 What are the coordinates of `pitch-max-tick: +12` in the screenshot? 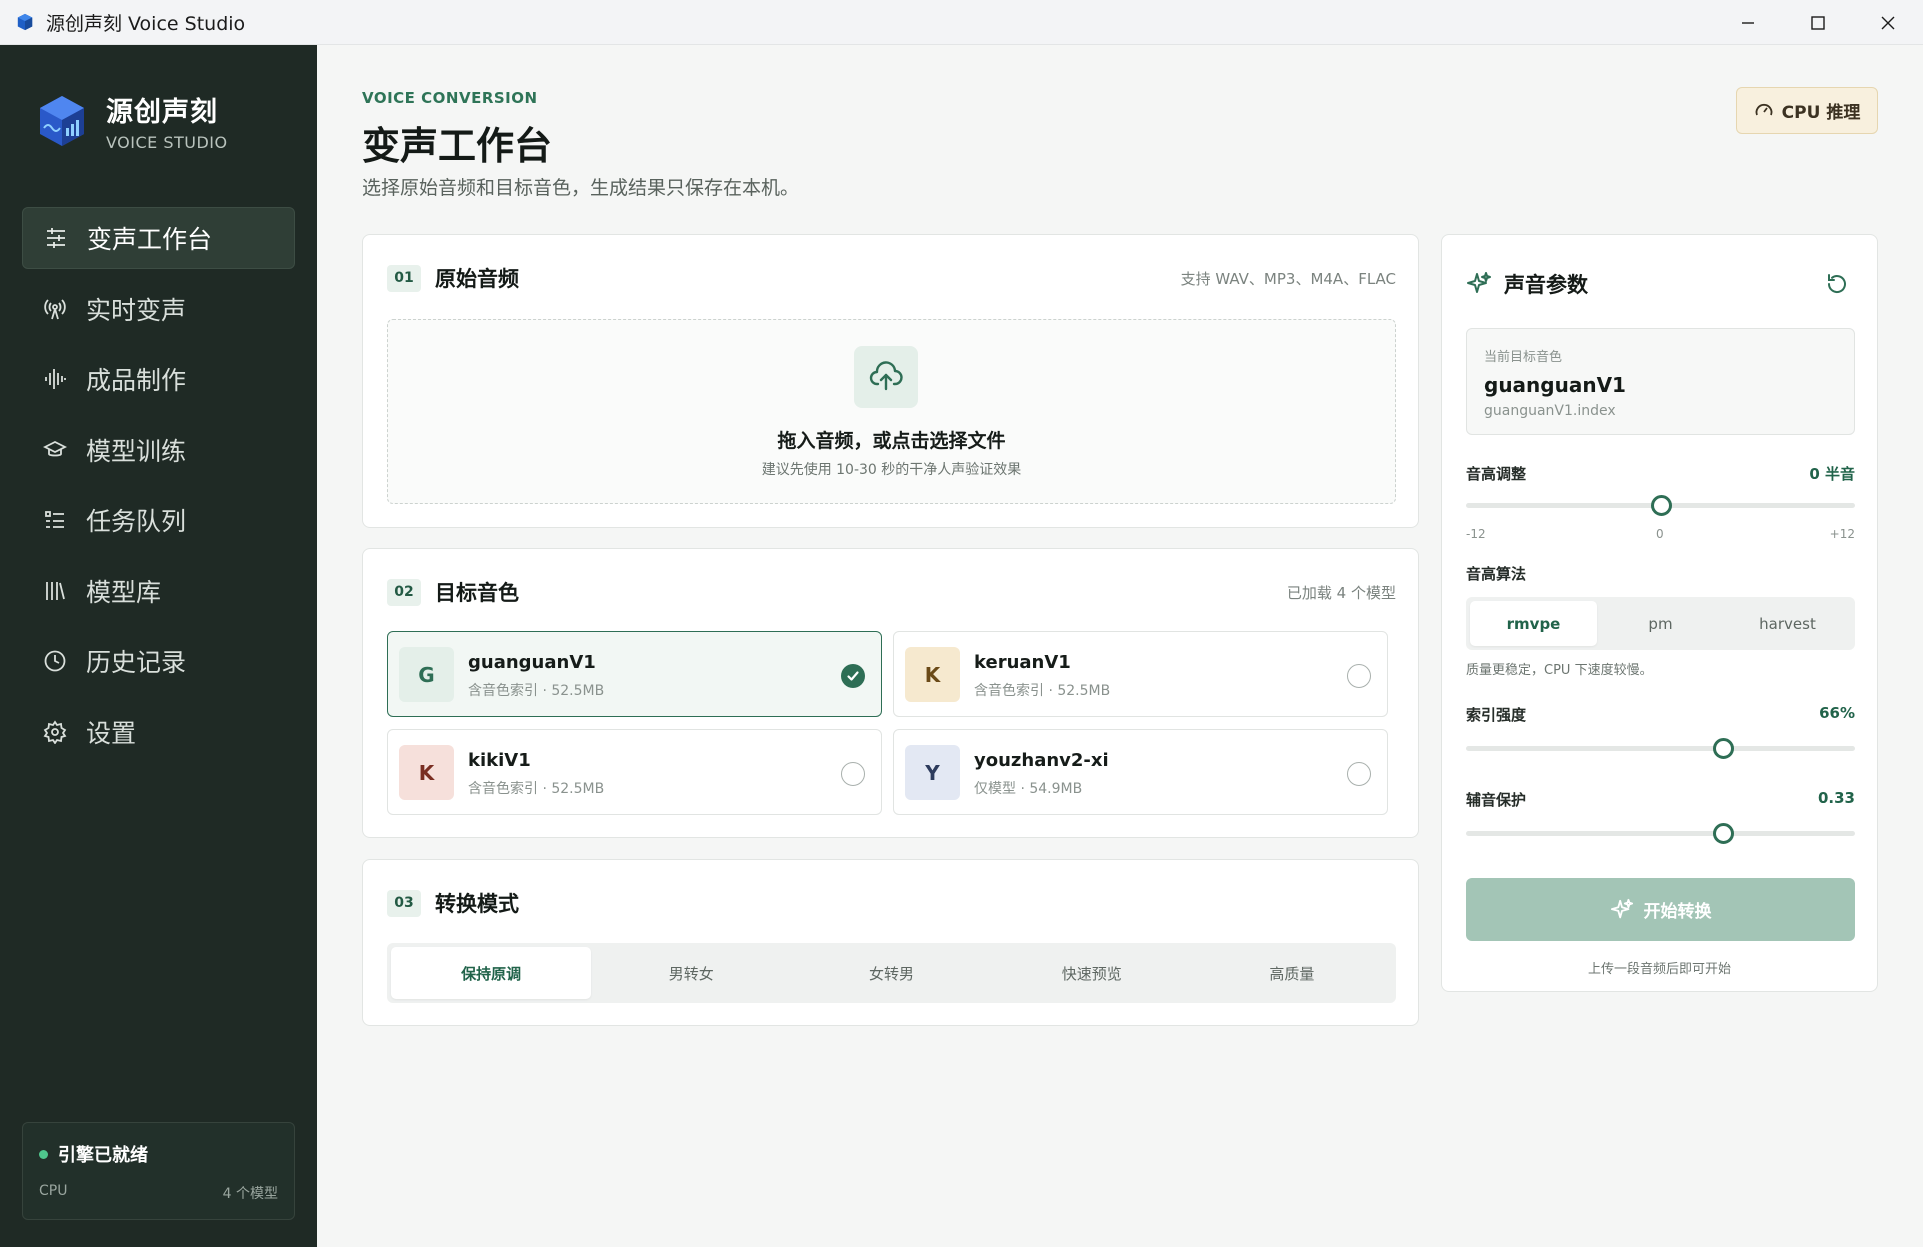 It's located at (1842, 534).